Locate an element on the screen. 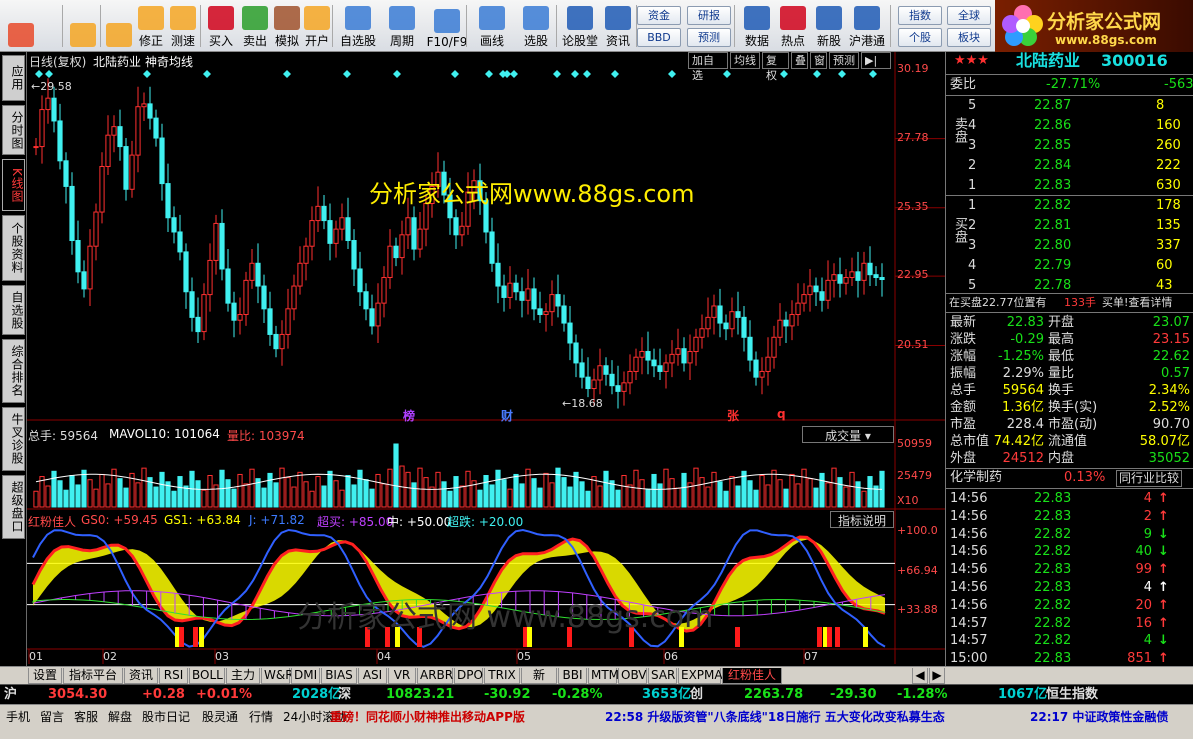 This screenshot has width=1193, height=739. toolbar-button-19: 沪港通 is located at coordinates (867, 26).